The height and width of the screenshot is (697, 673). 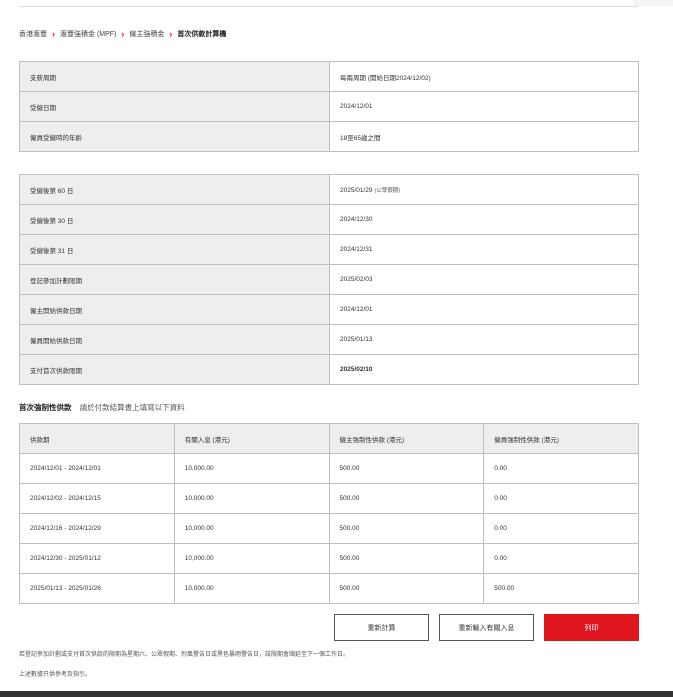 I want to click on table-row: 僱主開始供款日期 2024/12/01, so click(x=329, y=309).